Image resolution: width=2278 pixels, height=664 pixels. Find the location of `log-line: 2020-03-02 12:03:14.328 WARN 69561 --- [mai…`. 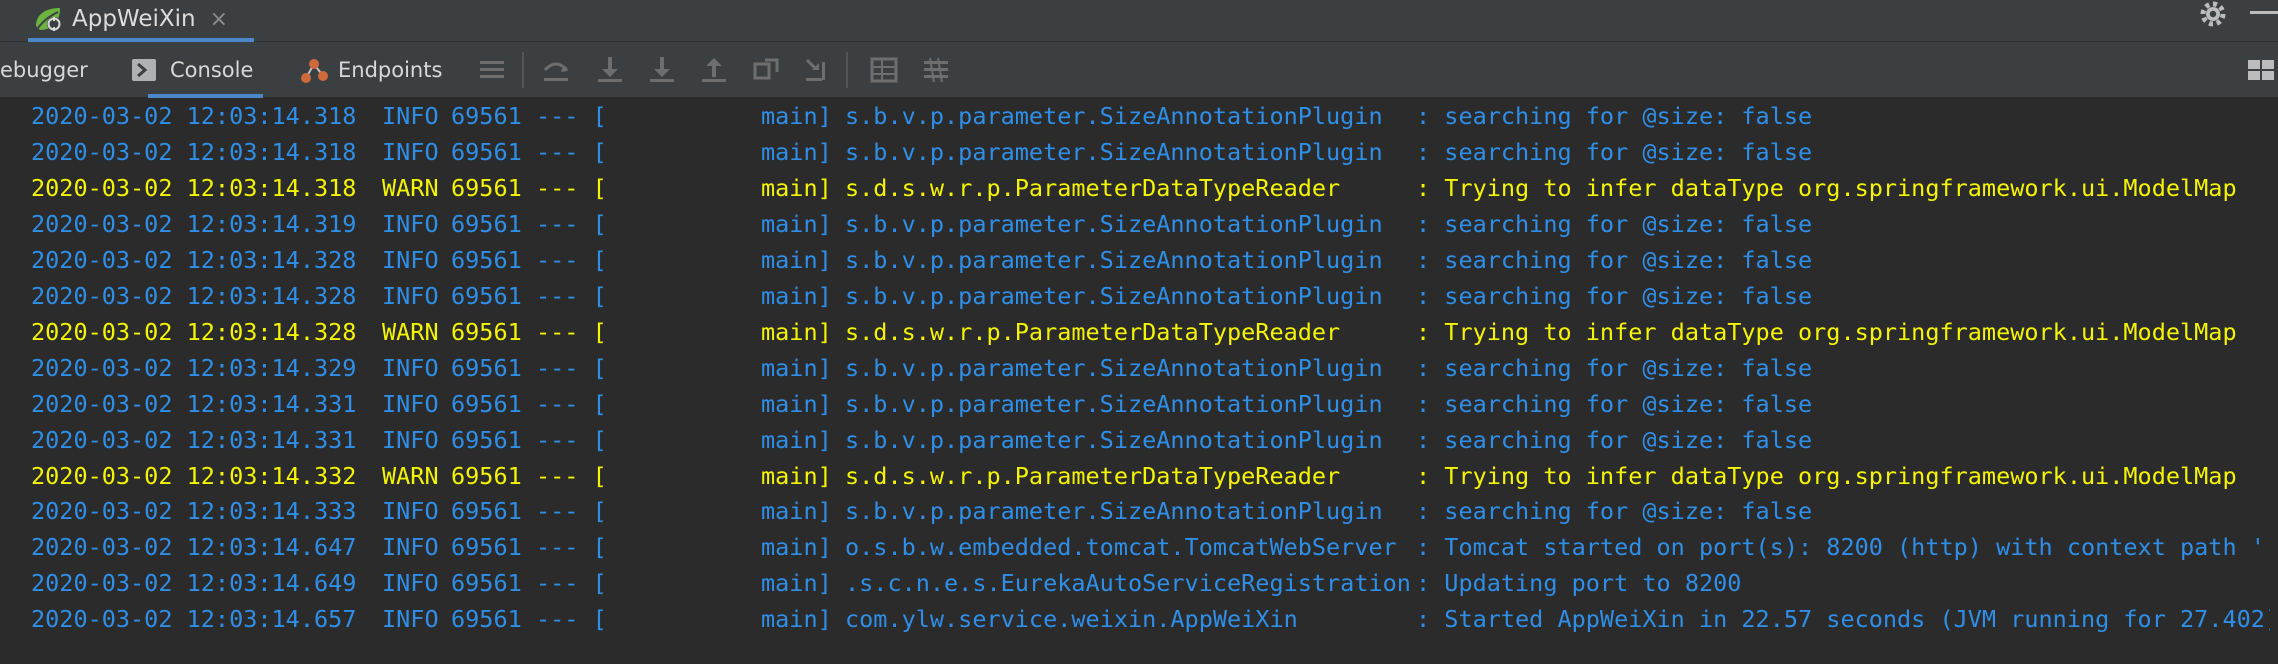

log-line: 2020-03-02 12:03:14.328 WARN 69561 --- [mai… is located at coordinates (1151, 332).